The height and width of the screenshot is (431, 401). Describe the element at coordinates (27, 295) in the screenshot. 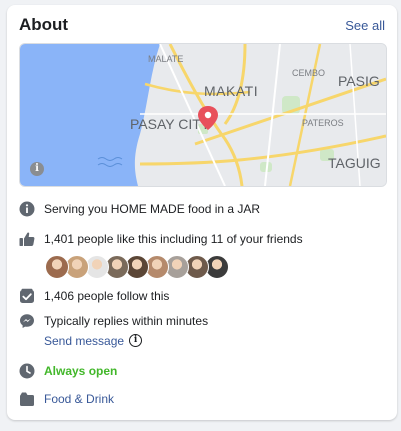

I see `follow-check-icon` at that location.